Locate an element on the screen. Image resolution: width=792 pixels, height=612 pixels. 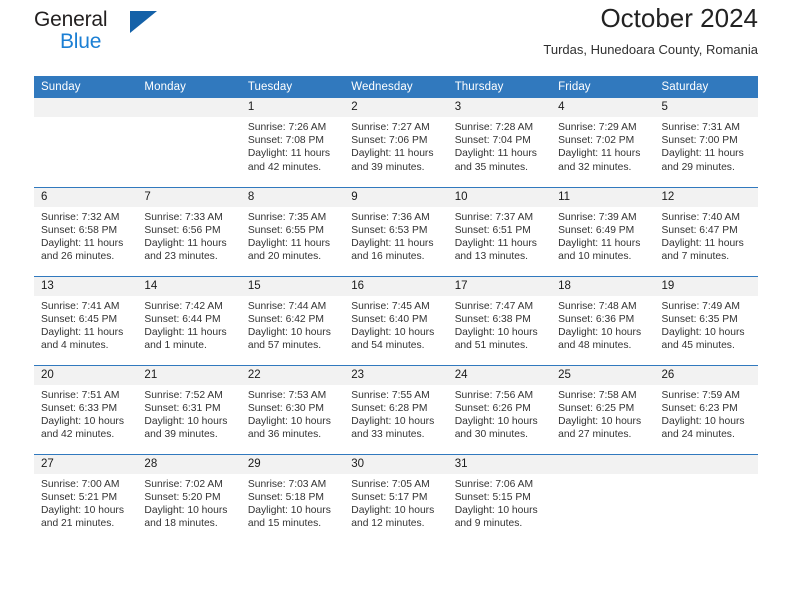
sunset-text: Sunset: 6:47 PM is located at coordinates (699, 230).